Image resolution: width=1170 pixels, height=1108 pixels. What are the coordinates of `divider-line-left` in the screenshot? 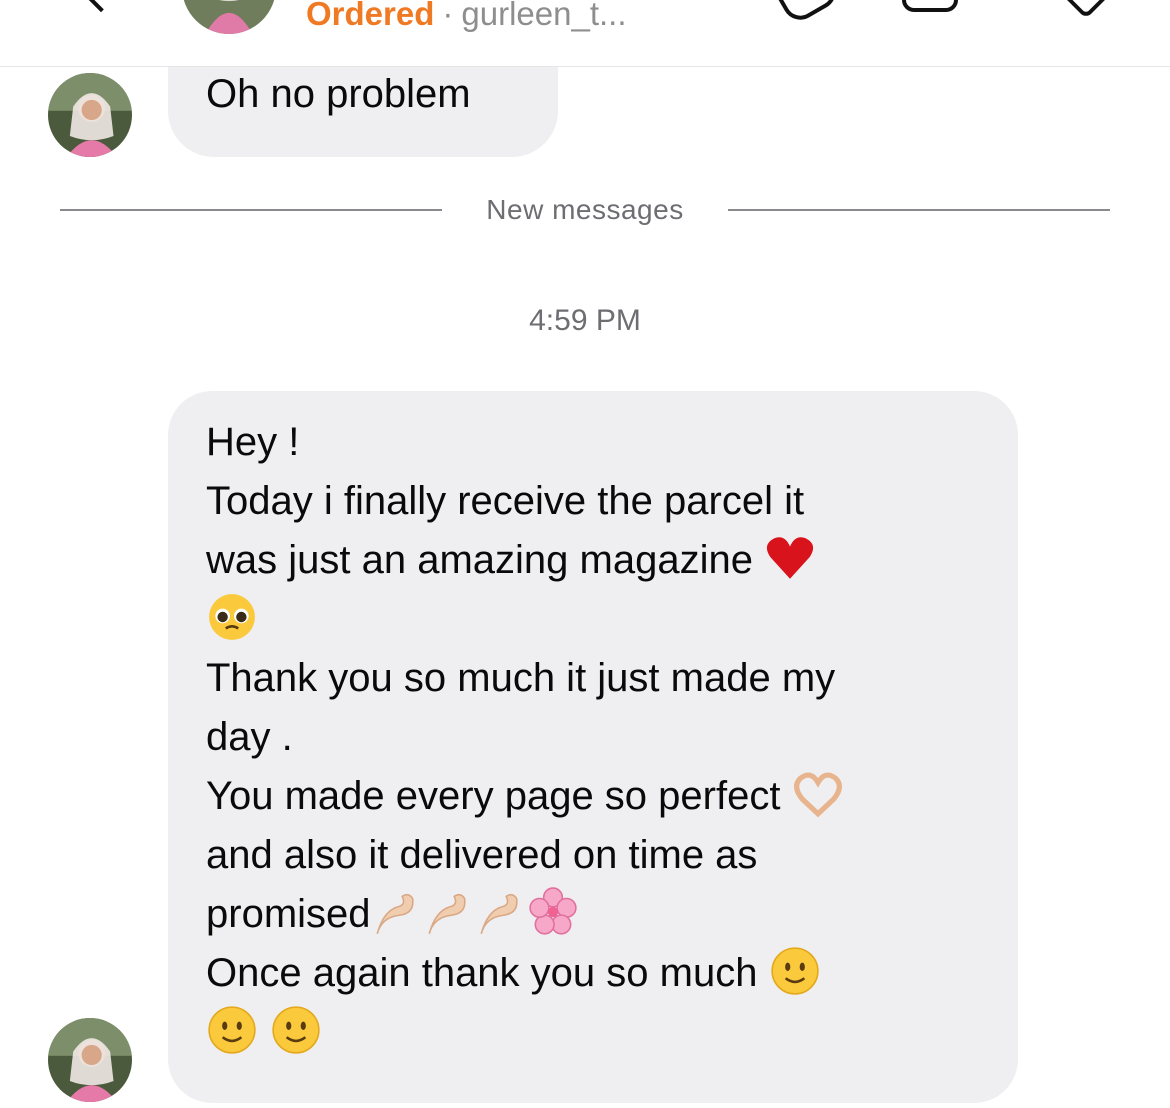 It's located at (251, 210).